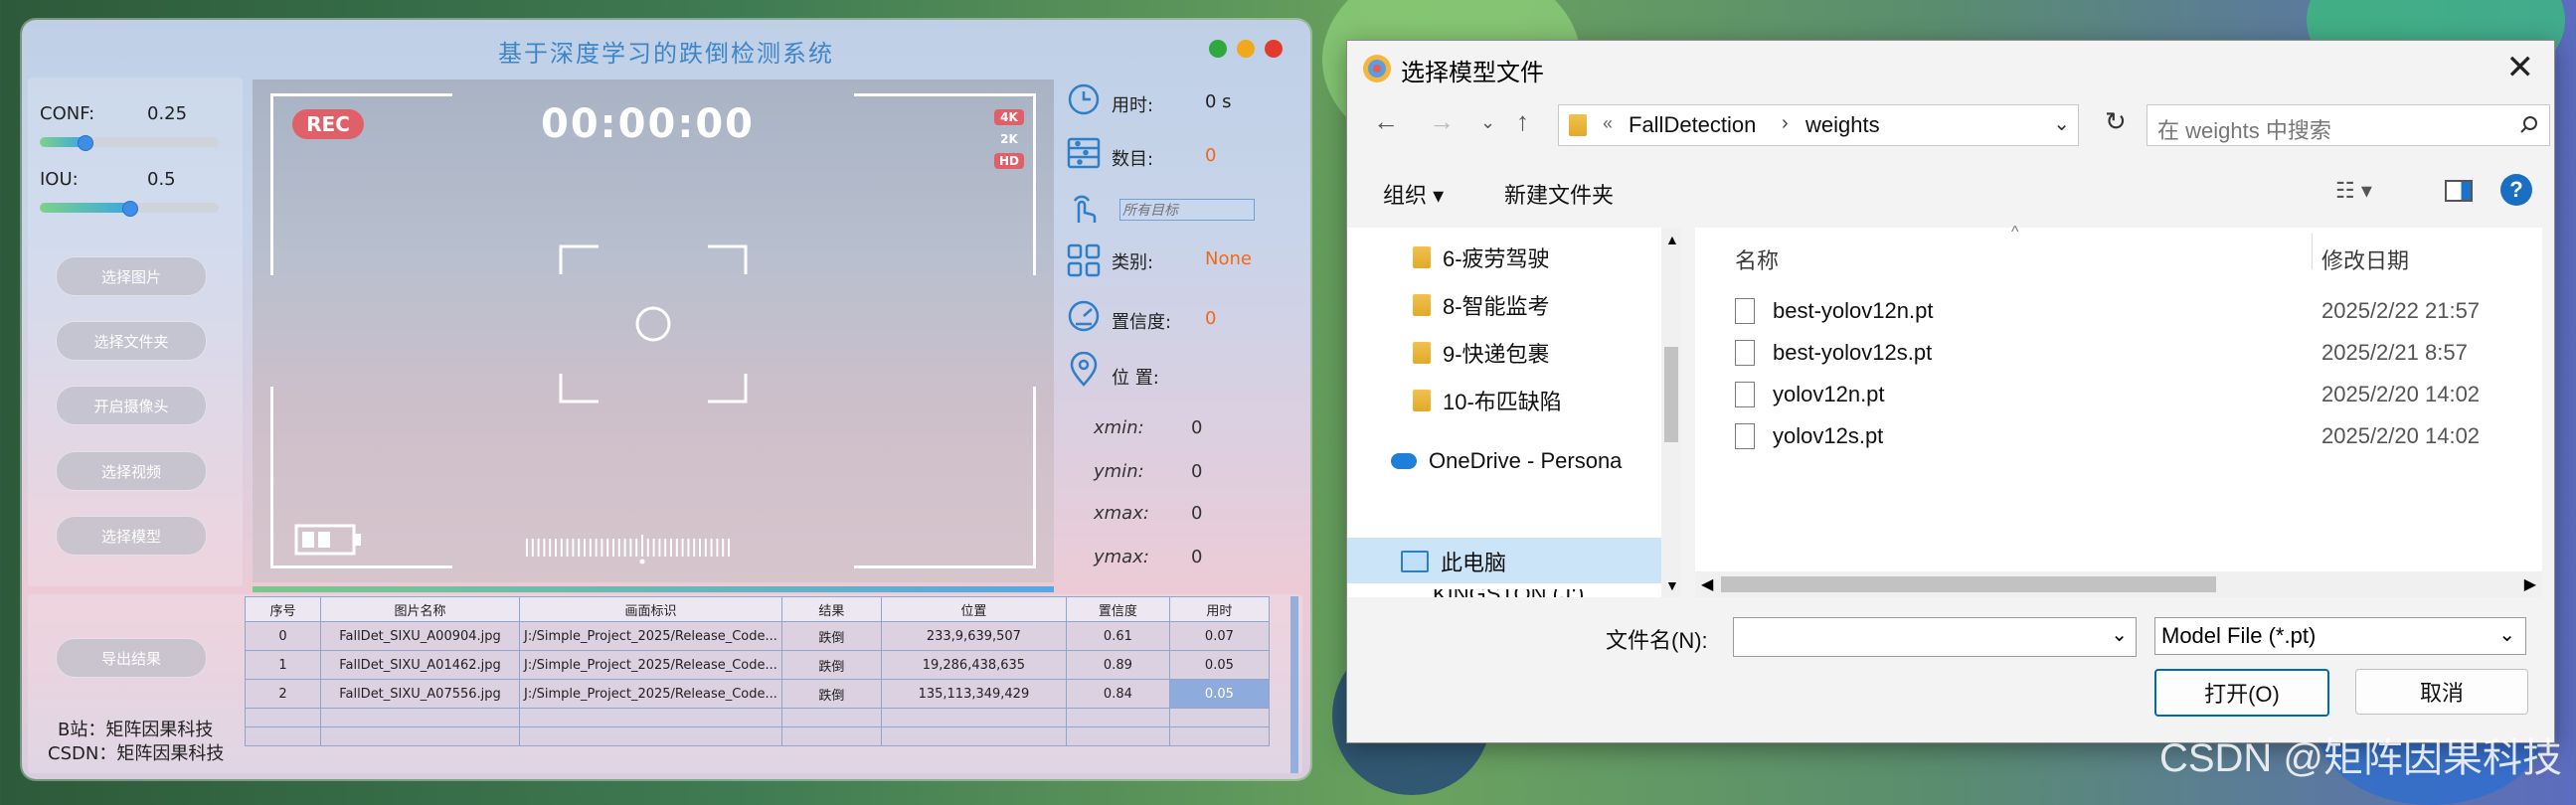 Image resolution: width=2576 pixels, height=805 pixels. I want to click on file-icon, so click(1745, 394).